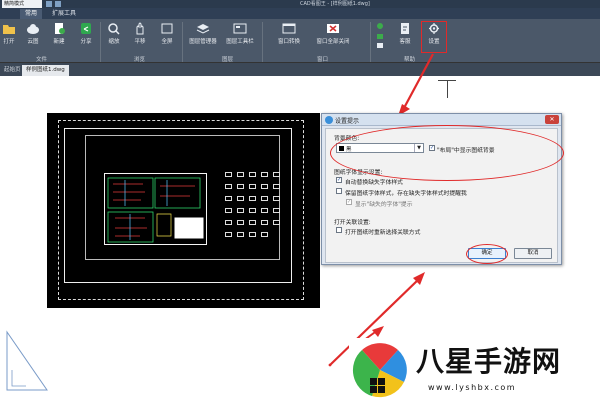  What do you see at coordinates (347, 121) in the screenshot?
I see `dialog-title: 设置提示` at bounding box center [347, 121].